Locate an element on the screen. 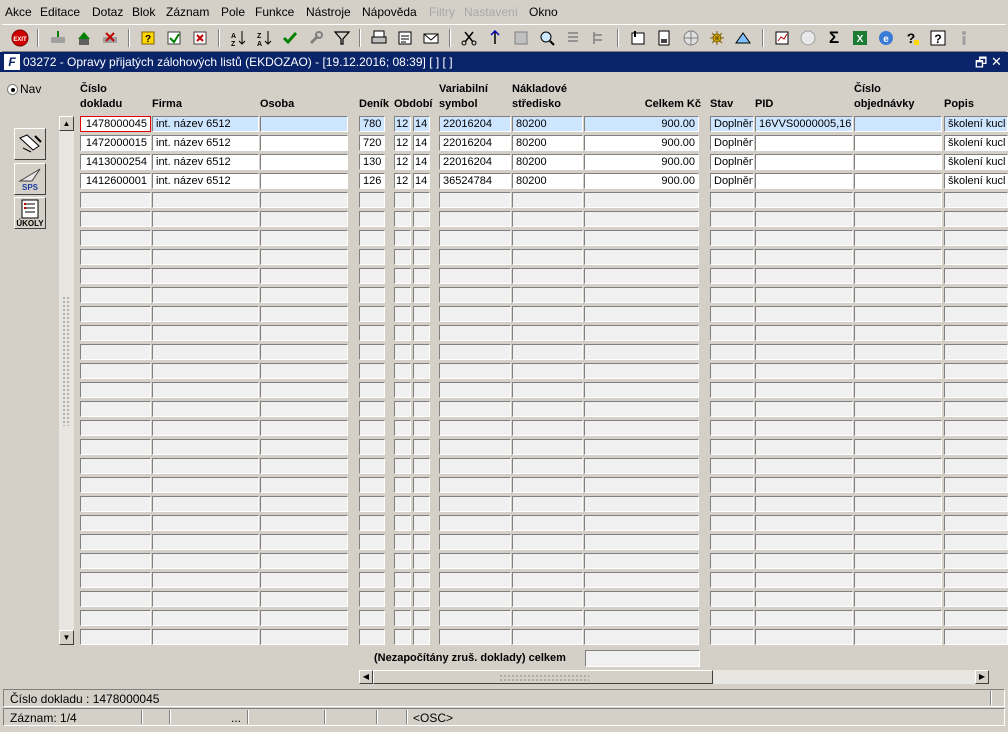  scroll-thumb is located at coordinates (543, 677).